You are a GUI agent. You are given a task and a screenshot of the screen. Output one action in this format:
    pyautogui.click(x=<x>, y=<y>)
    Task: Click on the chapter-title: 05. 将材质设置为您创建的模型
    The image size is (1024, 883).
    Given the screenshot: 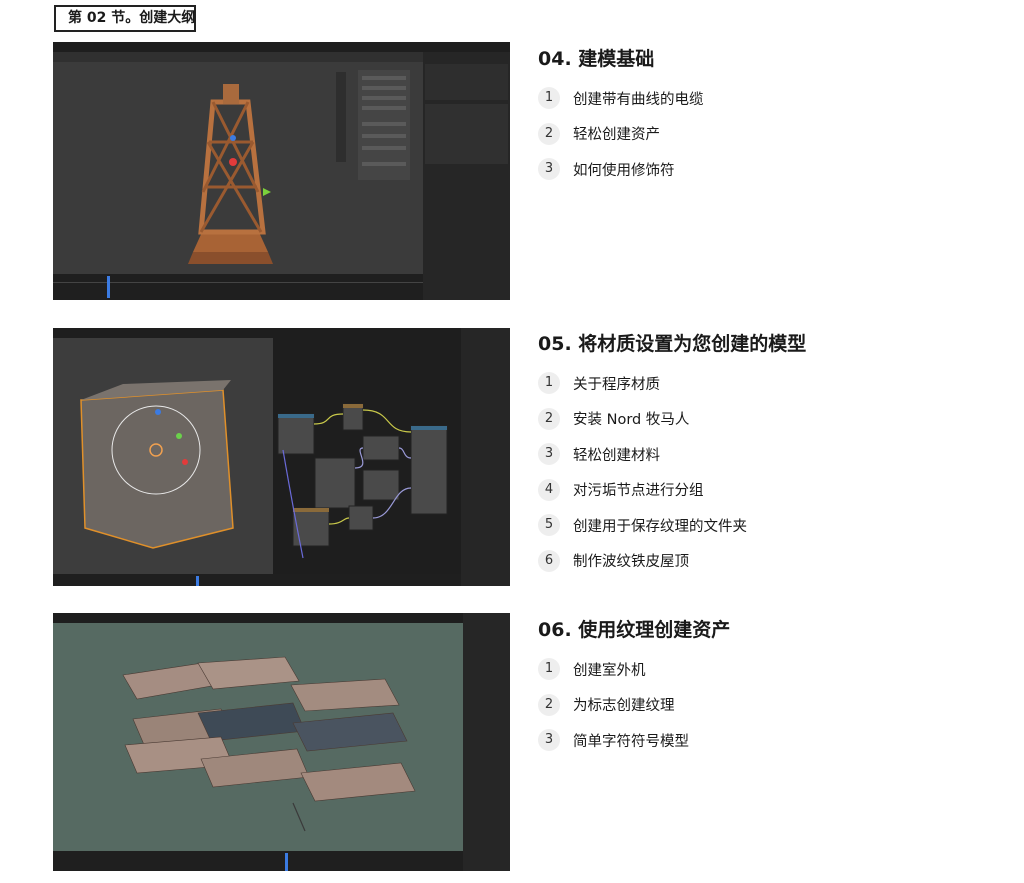 What is the action you would take?
    pyautogui.click(x=672, y=344)
    